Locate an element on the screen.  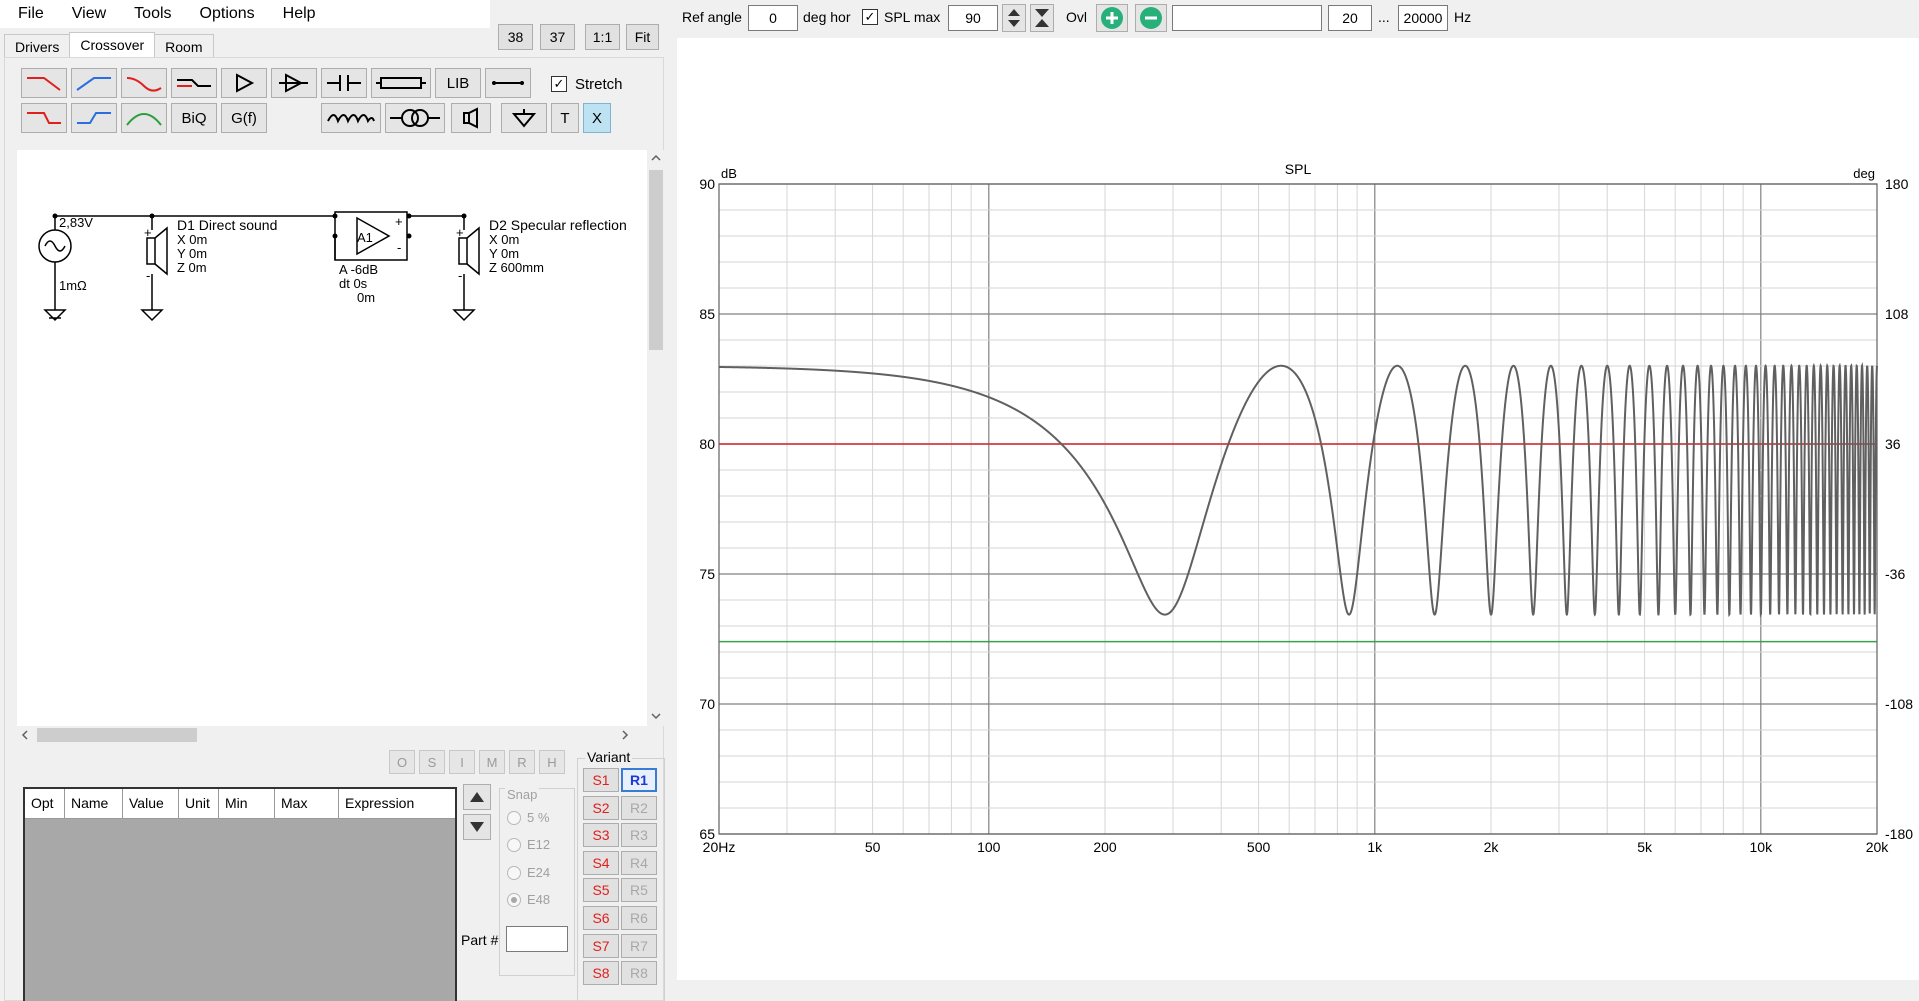
opt-h-button: H is located at coordinates (552, 762).